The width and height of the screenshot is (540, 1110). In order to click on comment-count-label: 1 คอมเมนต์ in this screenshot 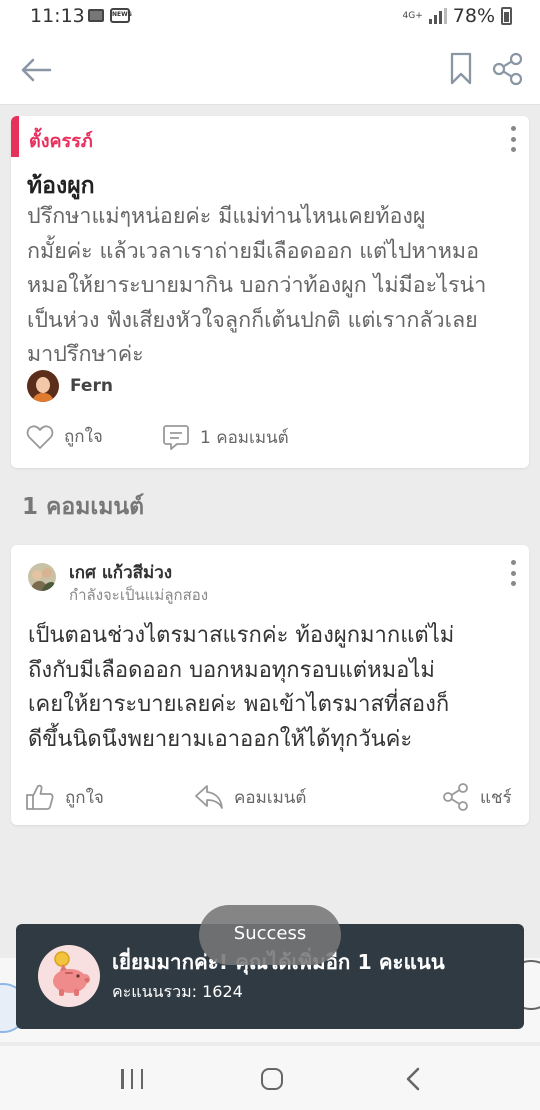, I will do `click(244, 437)`.